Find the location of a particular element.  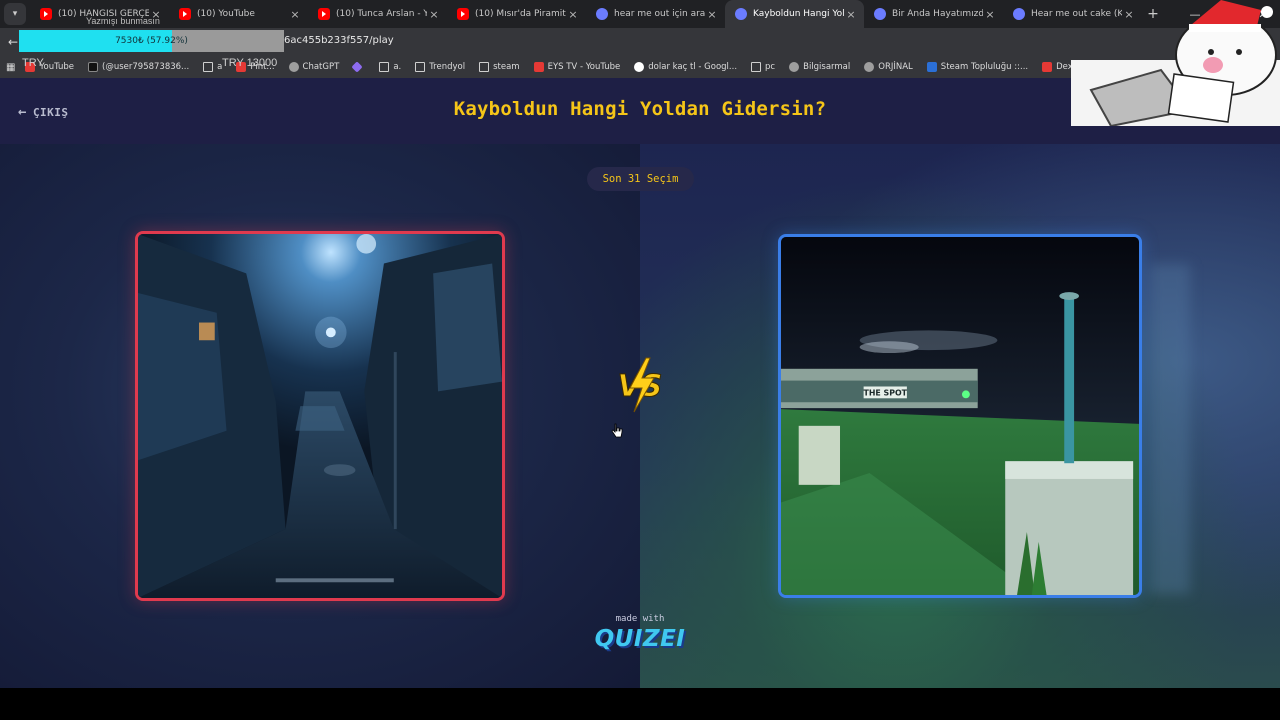

browser-tab: (10) Mısır'da Piramitlerin× is located at coordinates (516, 14).